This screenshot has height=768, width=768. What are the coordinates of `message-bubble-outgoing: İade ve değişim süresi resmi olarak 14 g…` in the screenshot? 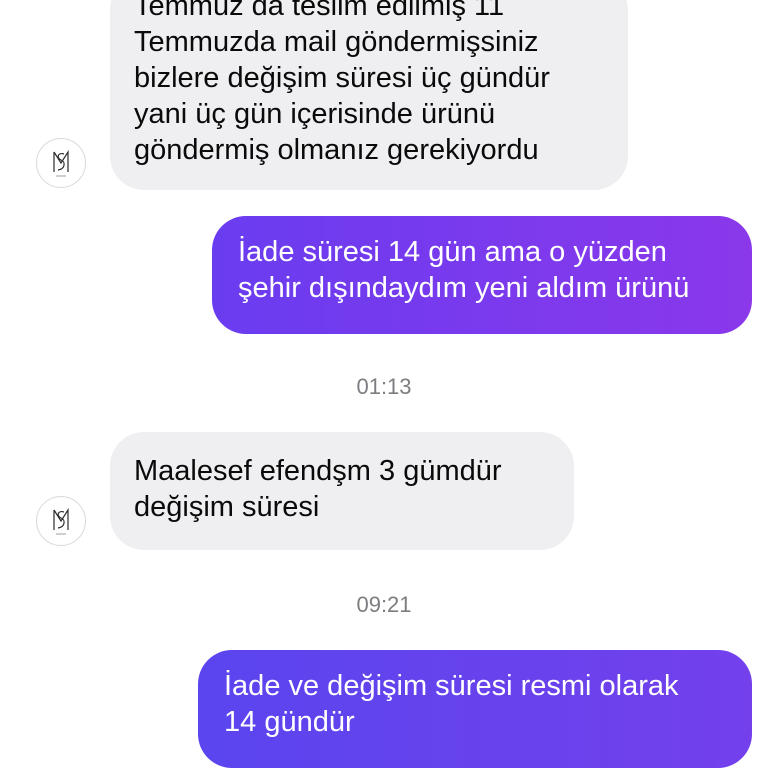 It's located at (475, 709).